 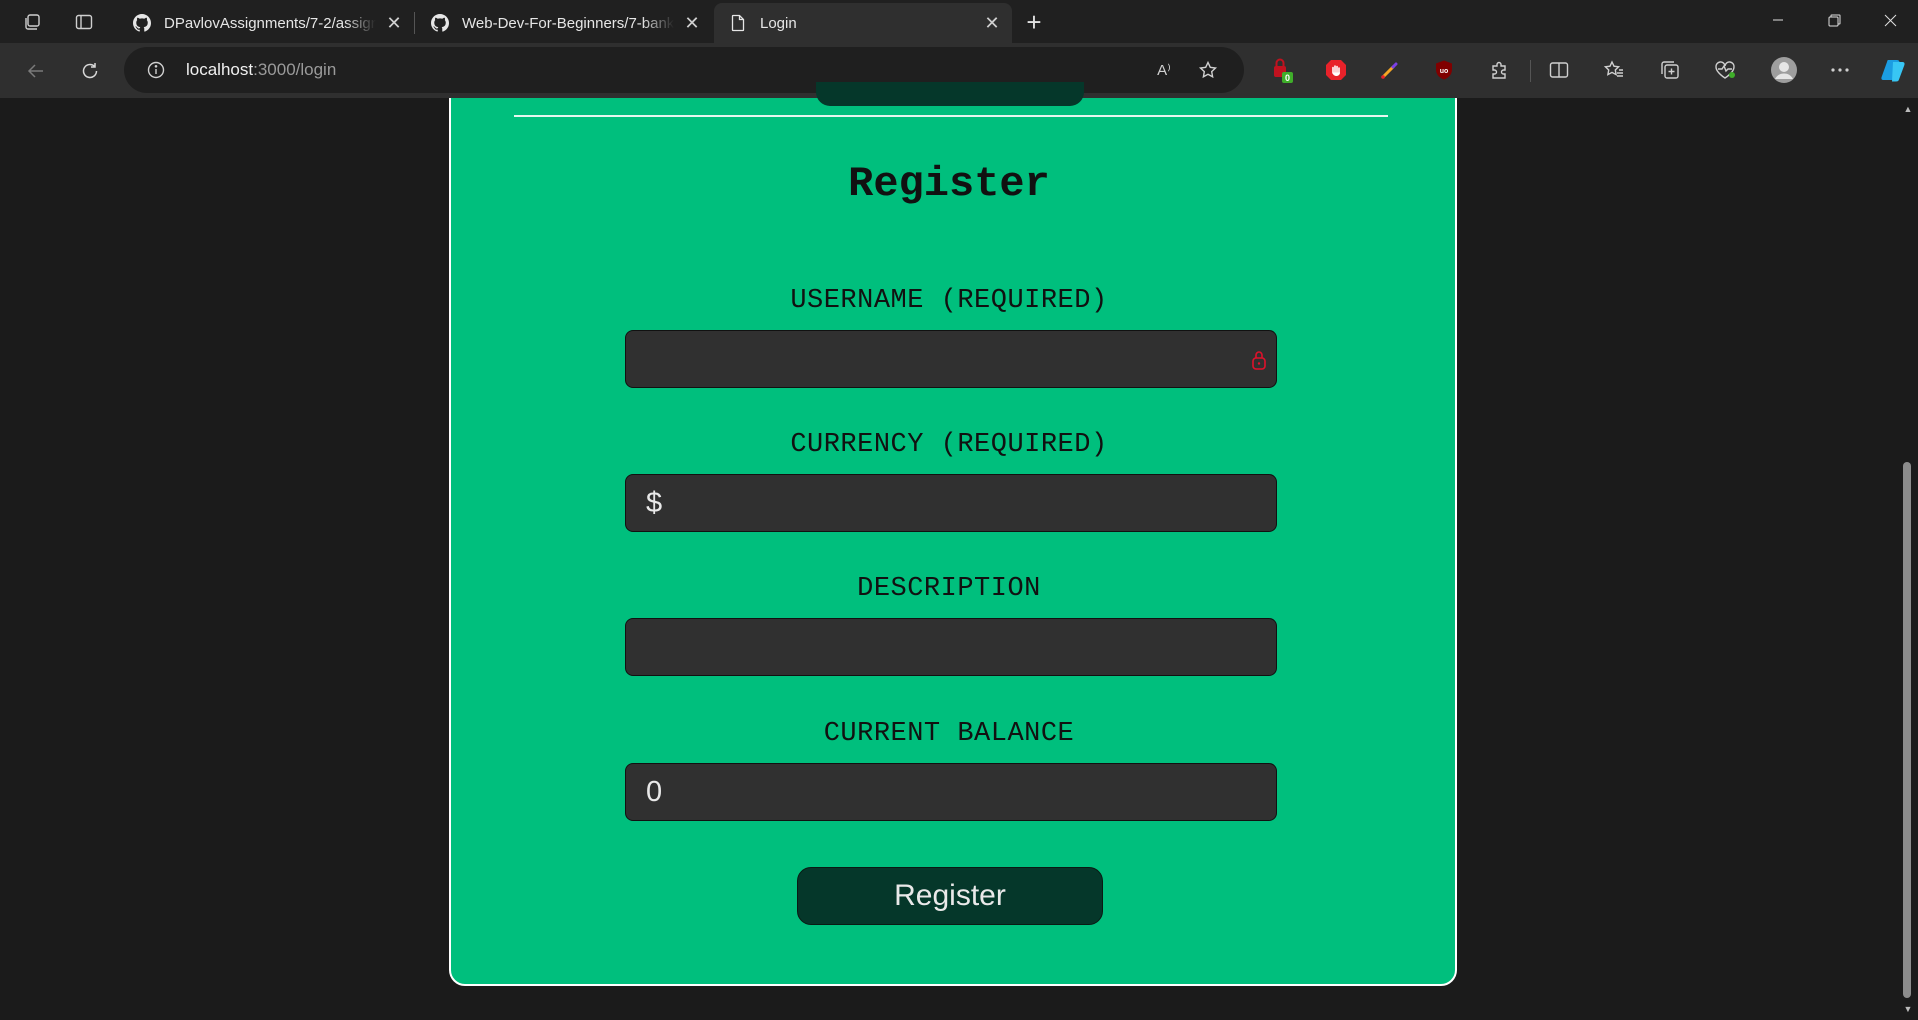 I want to click on lock-extension-icon: 0, so click(x=1282, y=70).